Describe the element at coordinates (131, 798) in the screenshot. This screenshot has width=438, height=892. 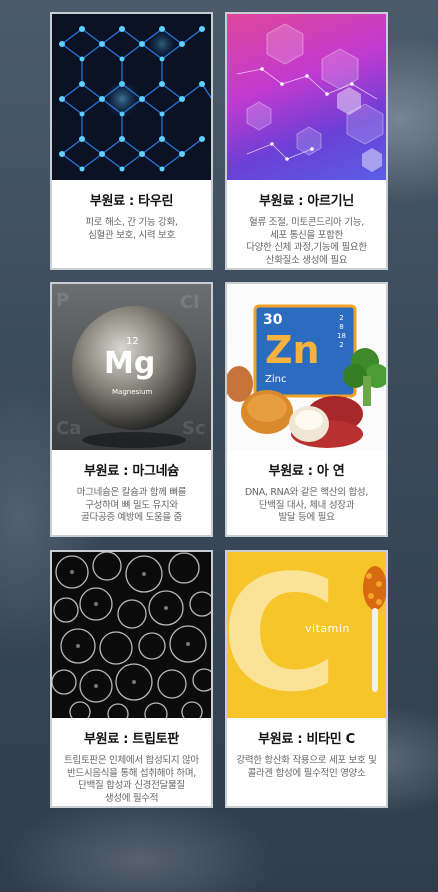
I see `desc-line: 생성에 필수적` at that location.